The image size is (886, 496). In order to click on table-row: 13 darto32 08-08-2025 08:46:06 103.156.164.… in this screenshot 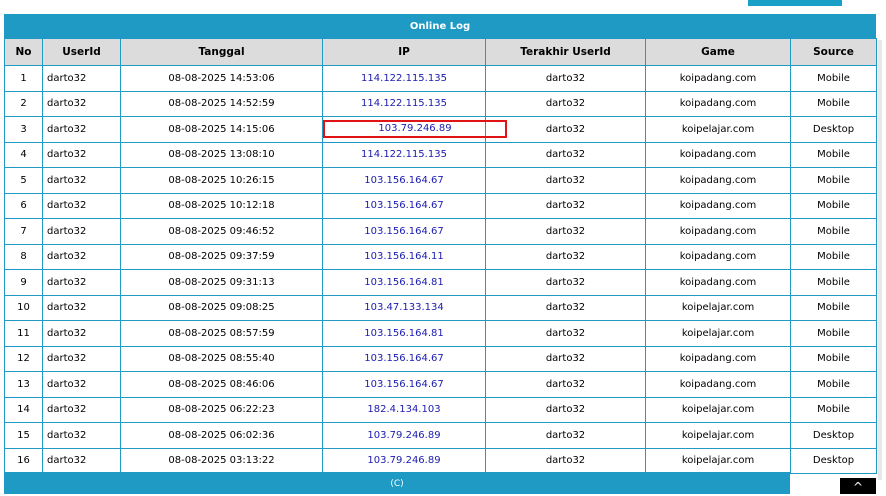, I will do `click(440, 384)`.